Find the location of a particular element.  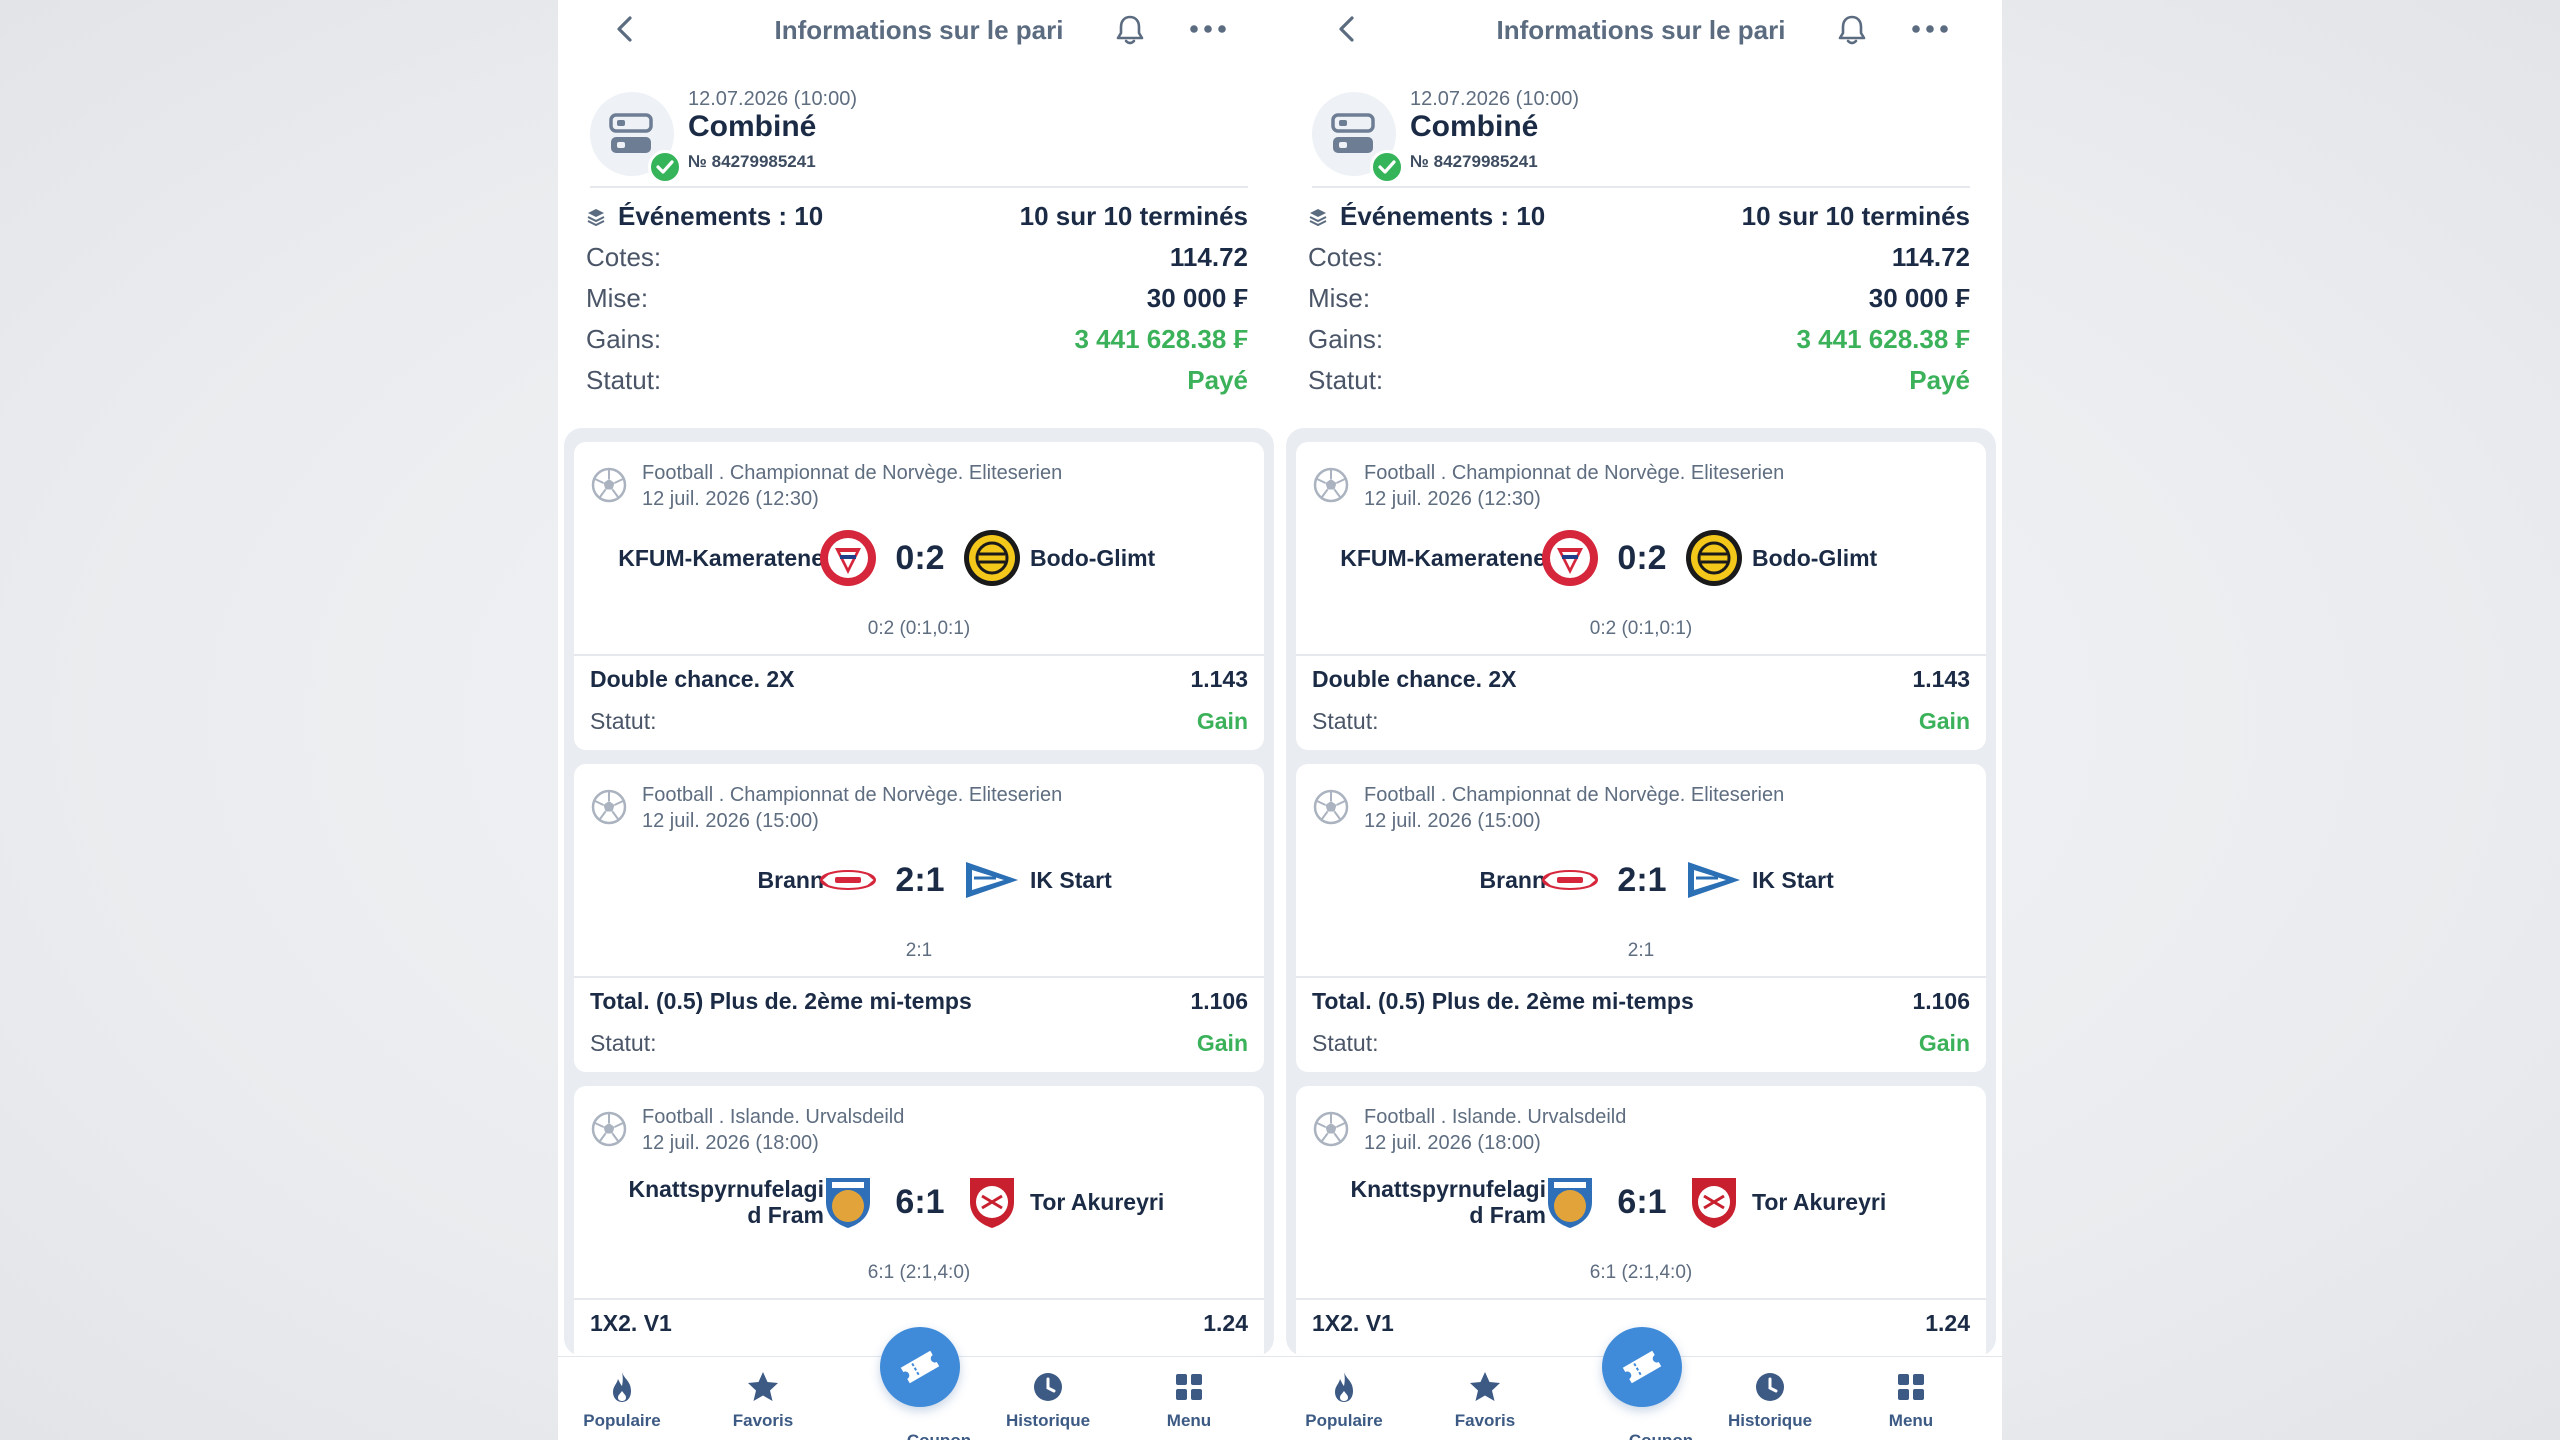

home-team-line1: Knattspyrnufelagi is located at coordinates (1448, 1189).